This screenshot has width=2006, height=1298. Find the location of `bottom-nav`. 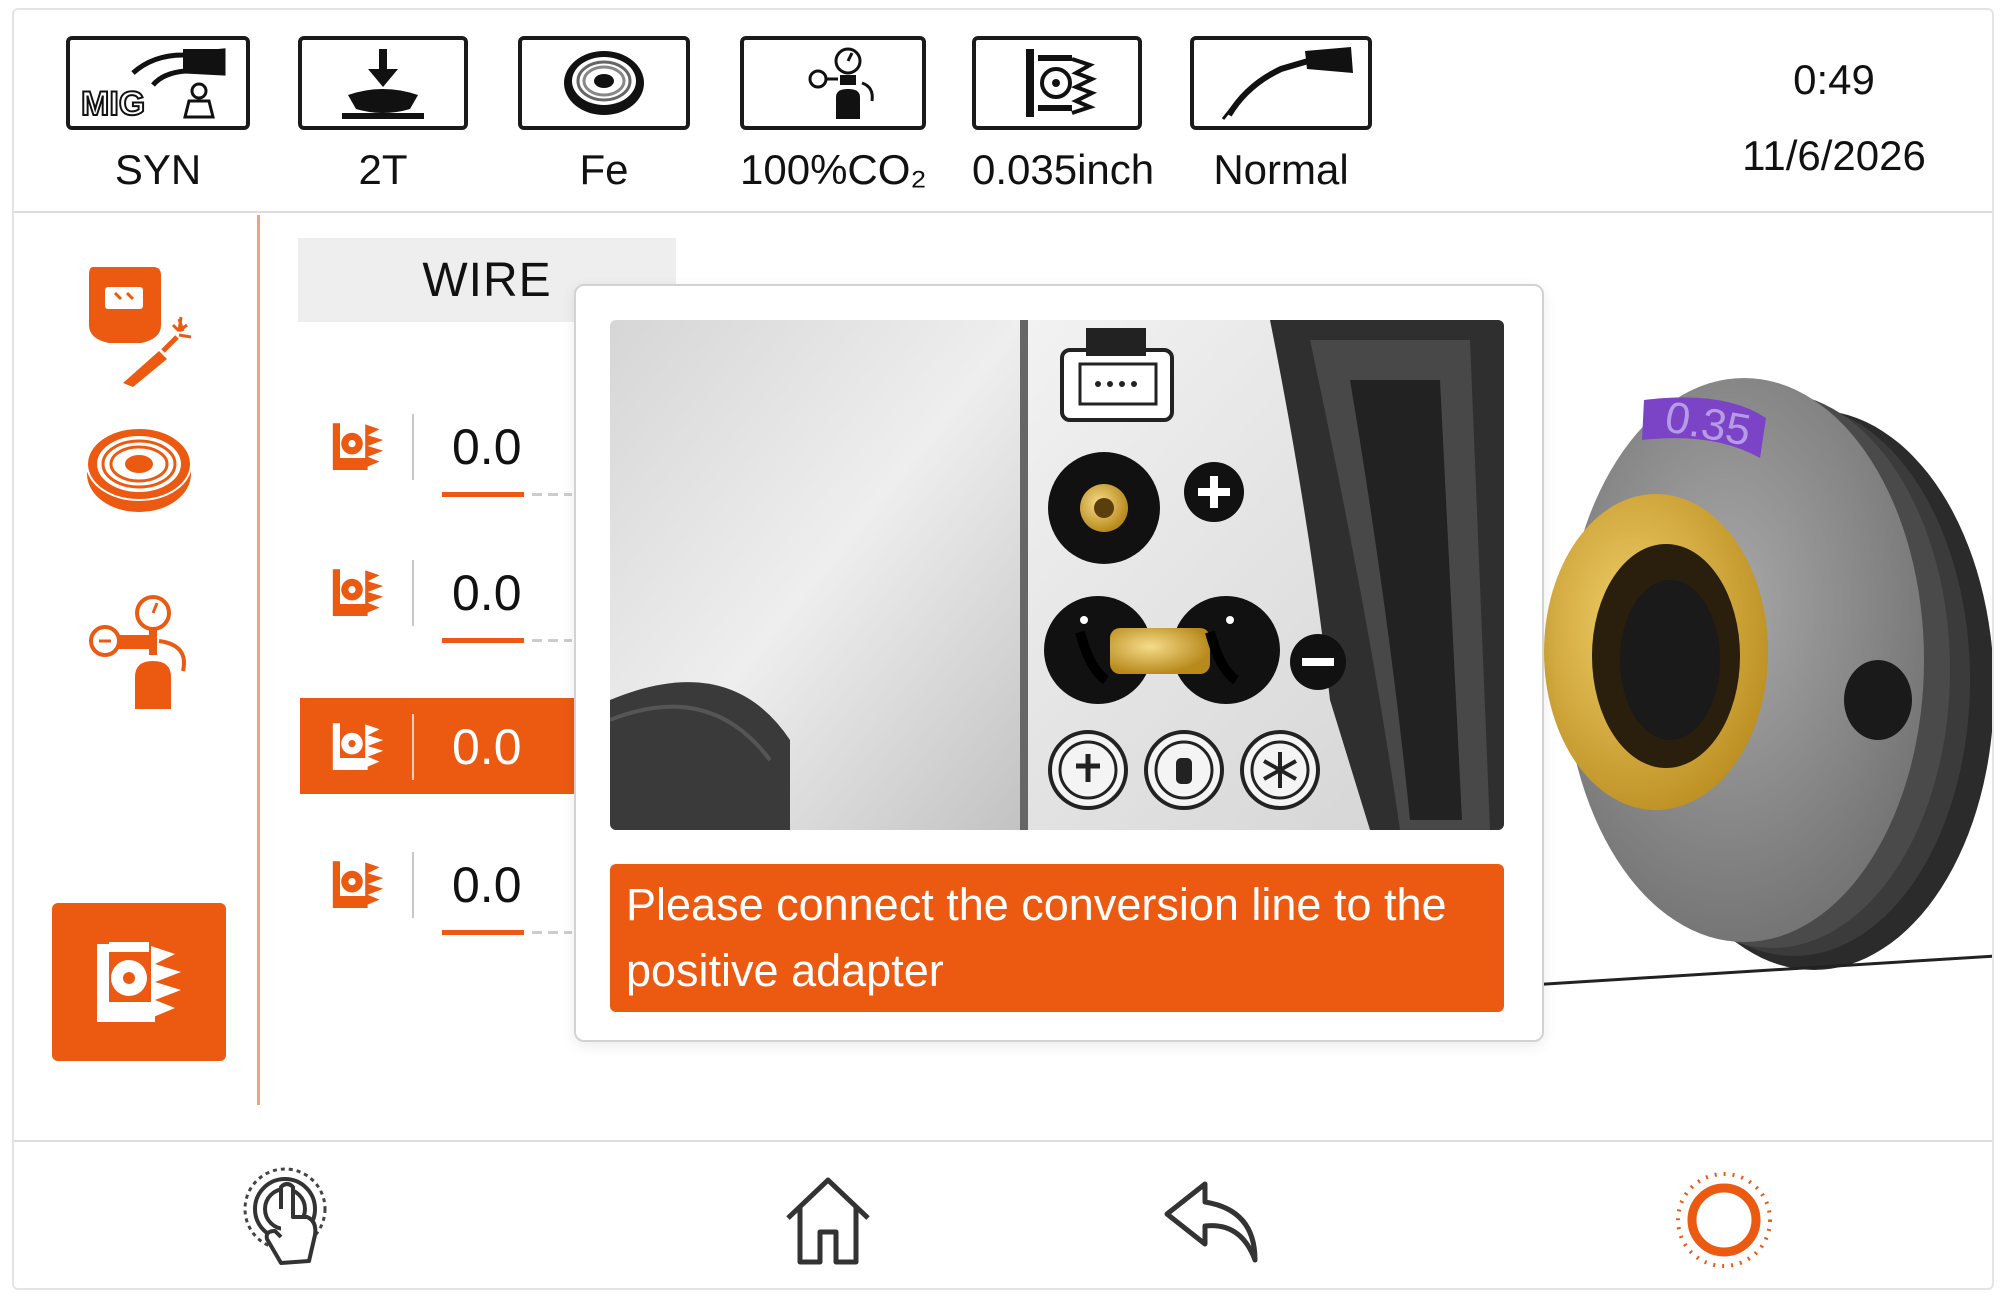

bottom-nav is located at coordinates (1003, 1214).